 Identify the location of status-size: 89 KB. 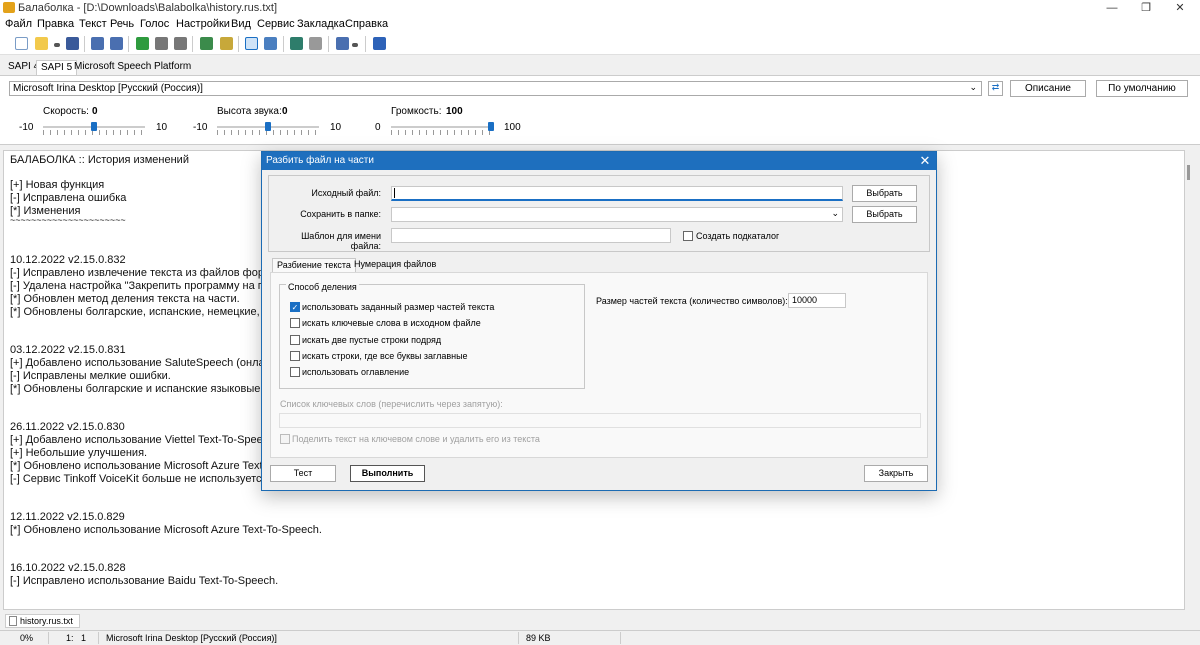
(538, 638).